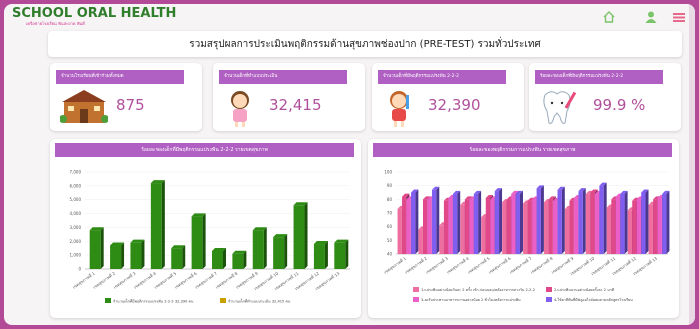 This screenshot has height=329, width=699. I want to click on y-tick-label: 5,000, so click(76, 199).